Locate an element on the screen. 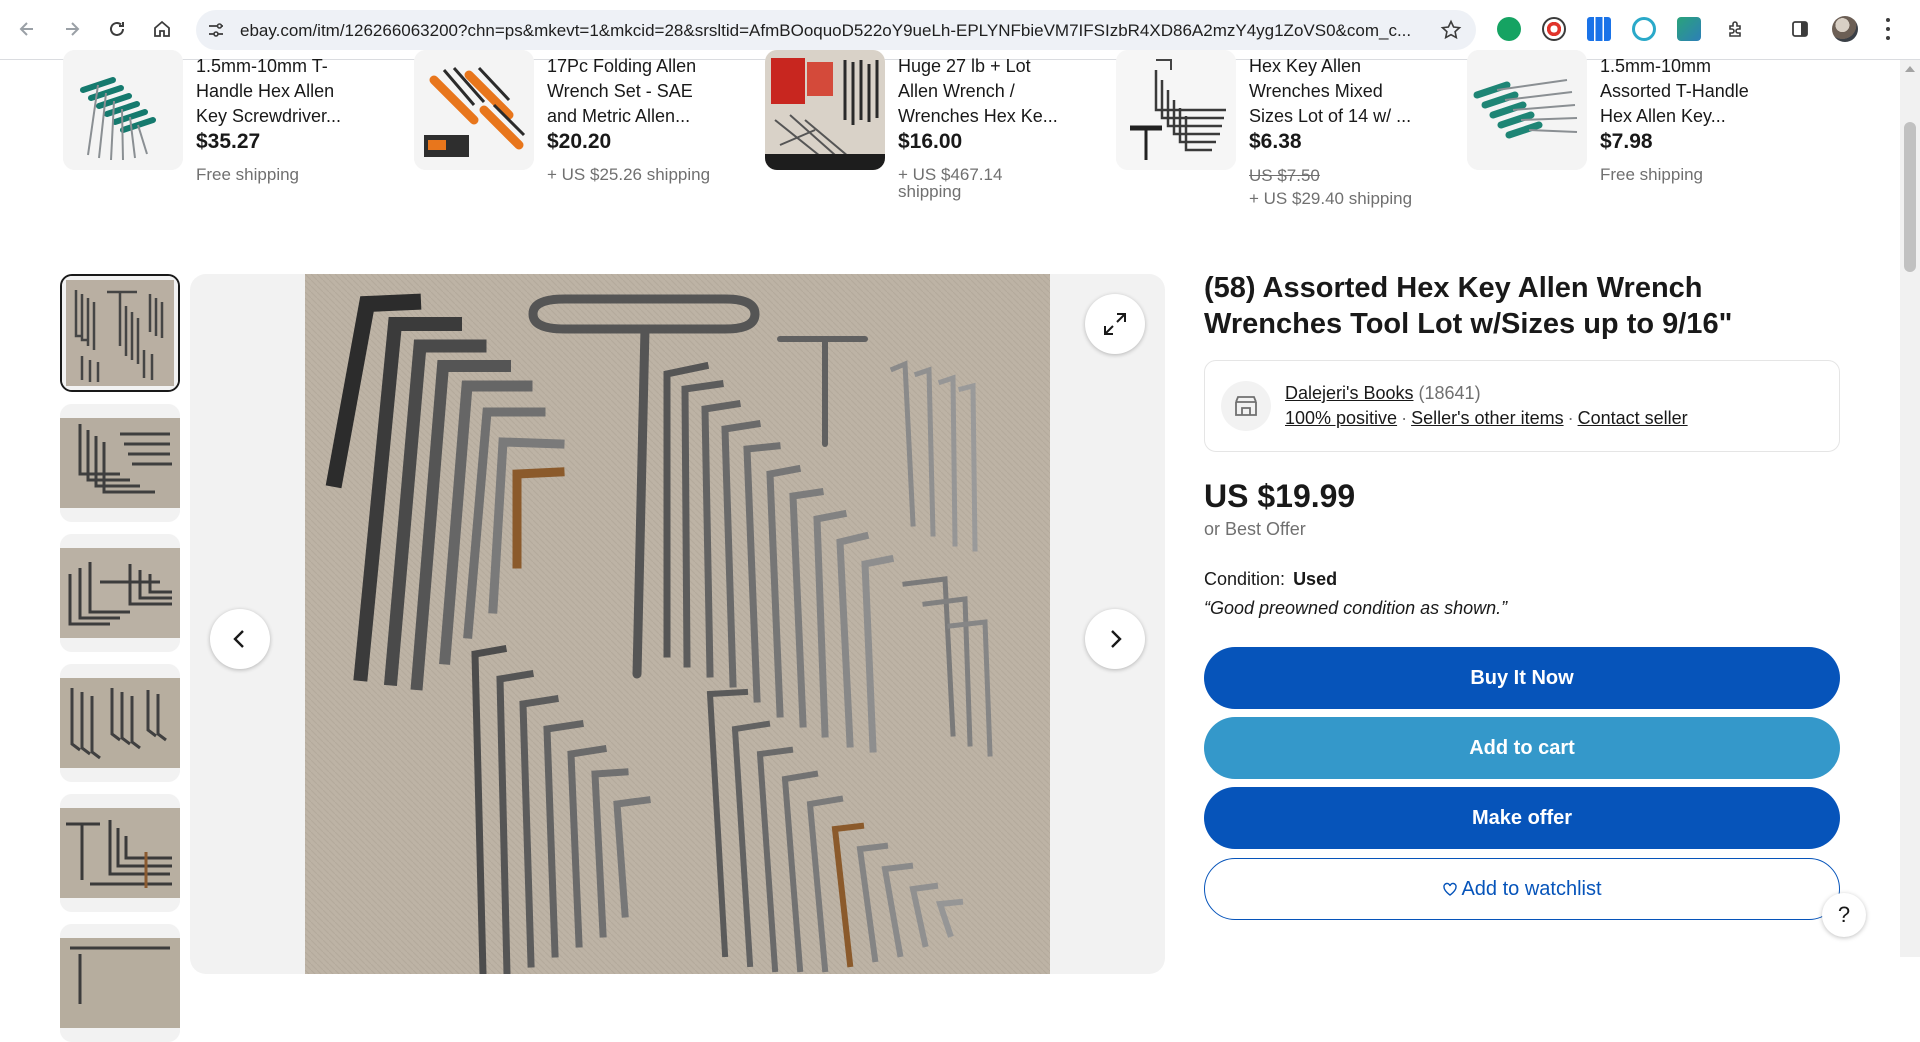 The height and width of the screenshot is (1042, 1920). side-panel-button is located at coordinates (1800, 29).